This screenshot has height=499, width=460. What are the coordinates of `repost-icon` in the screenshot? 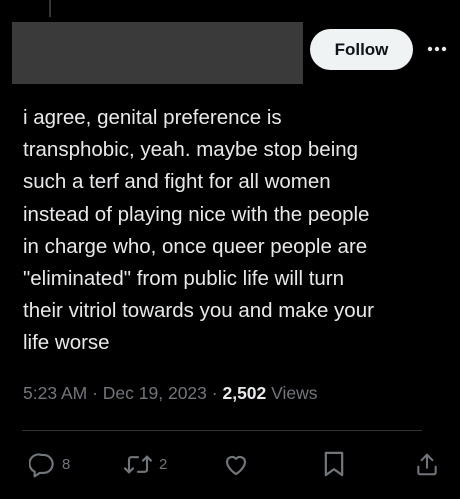 It's located at (138, 464).